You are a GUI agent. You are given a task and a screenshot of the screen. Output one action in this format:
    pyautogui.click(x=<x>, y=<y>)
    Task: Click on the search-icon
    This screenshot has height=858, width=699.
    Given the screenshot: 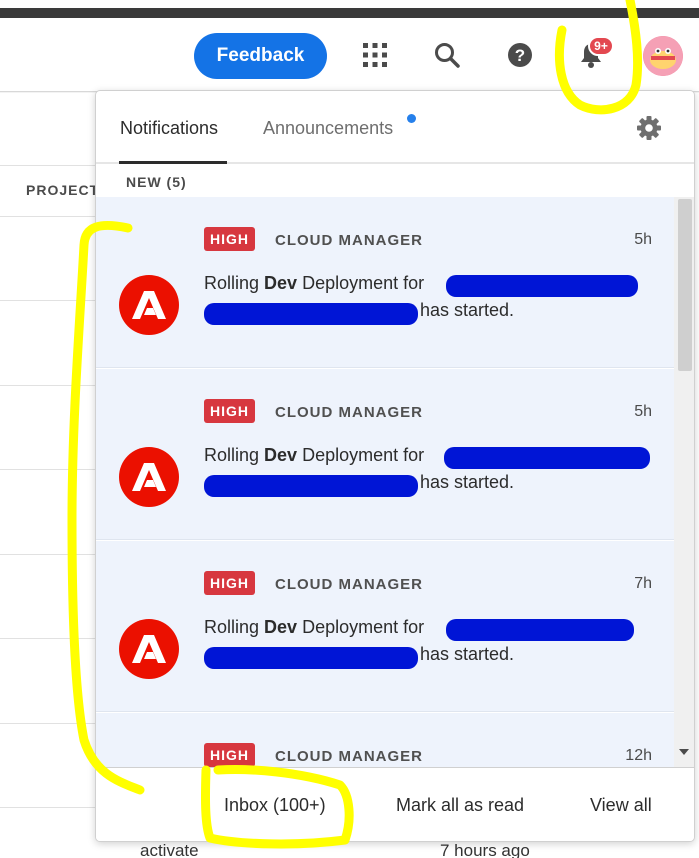 What is the action you would take?
    pyautogui.click(x=447, y=55)
    